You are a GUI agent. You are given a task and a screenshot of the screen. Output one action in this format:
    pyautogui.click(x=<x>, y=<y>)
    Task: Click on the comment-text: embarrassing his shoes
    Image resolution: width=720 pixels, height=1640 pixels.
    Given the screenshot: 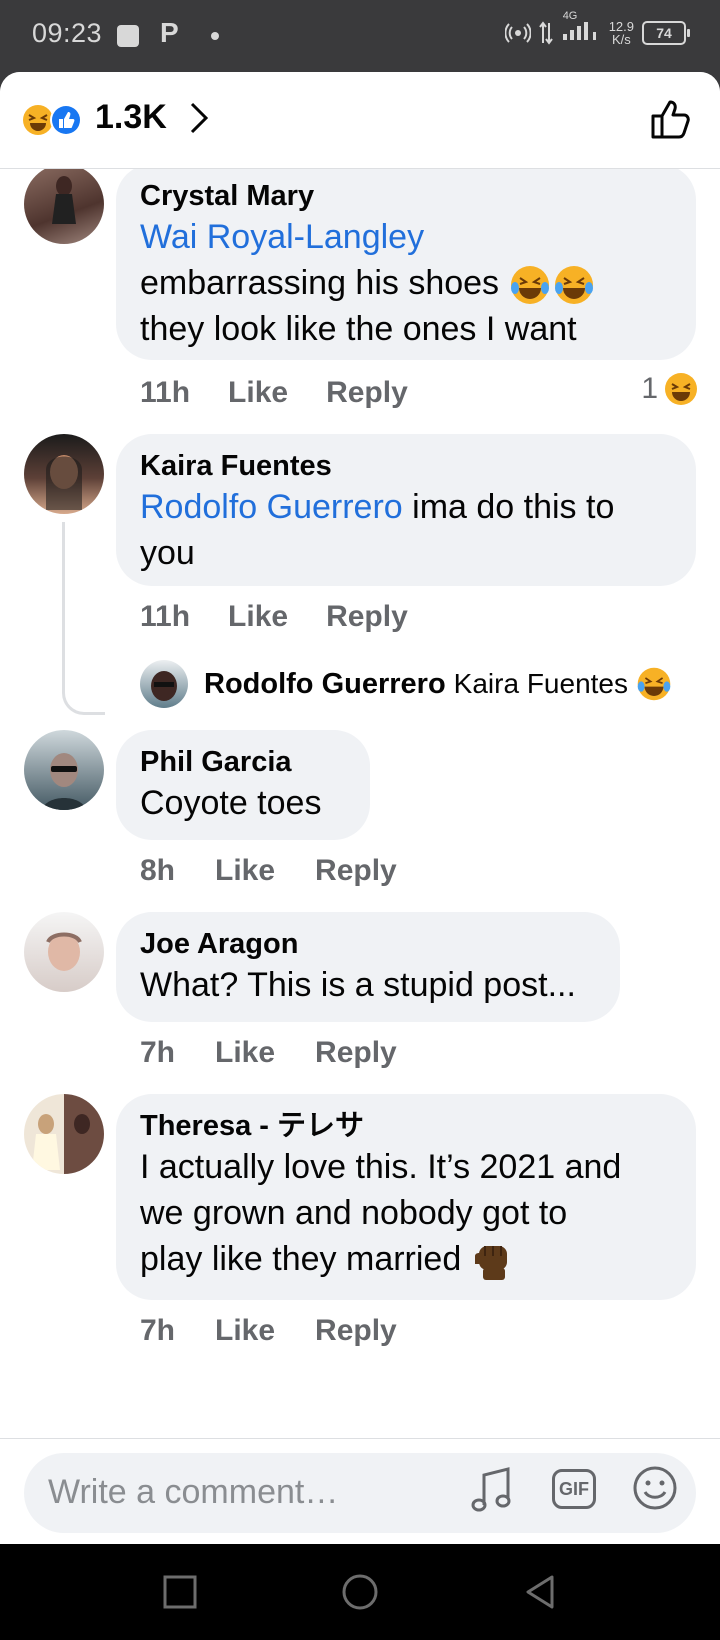 What is the action you would take?
    pyautogui.click(x=320, y=283)
    